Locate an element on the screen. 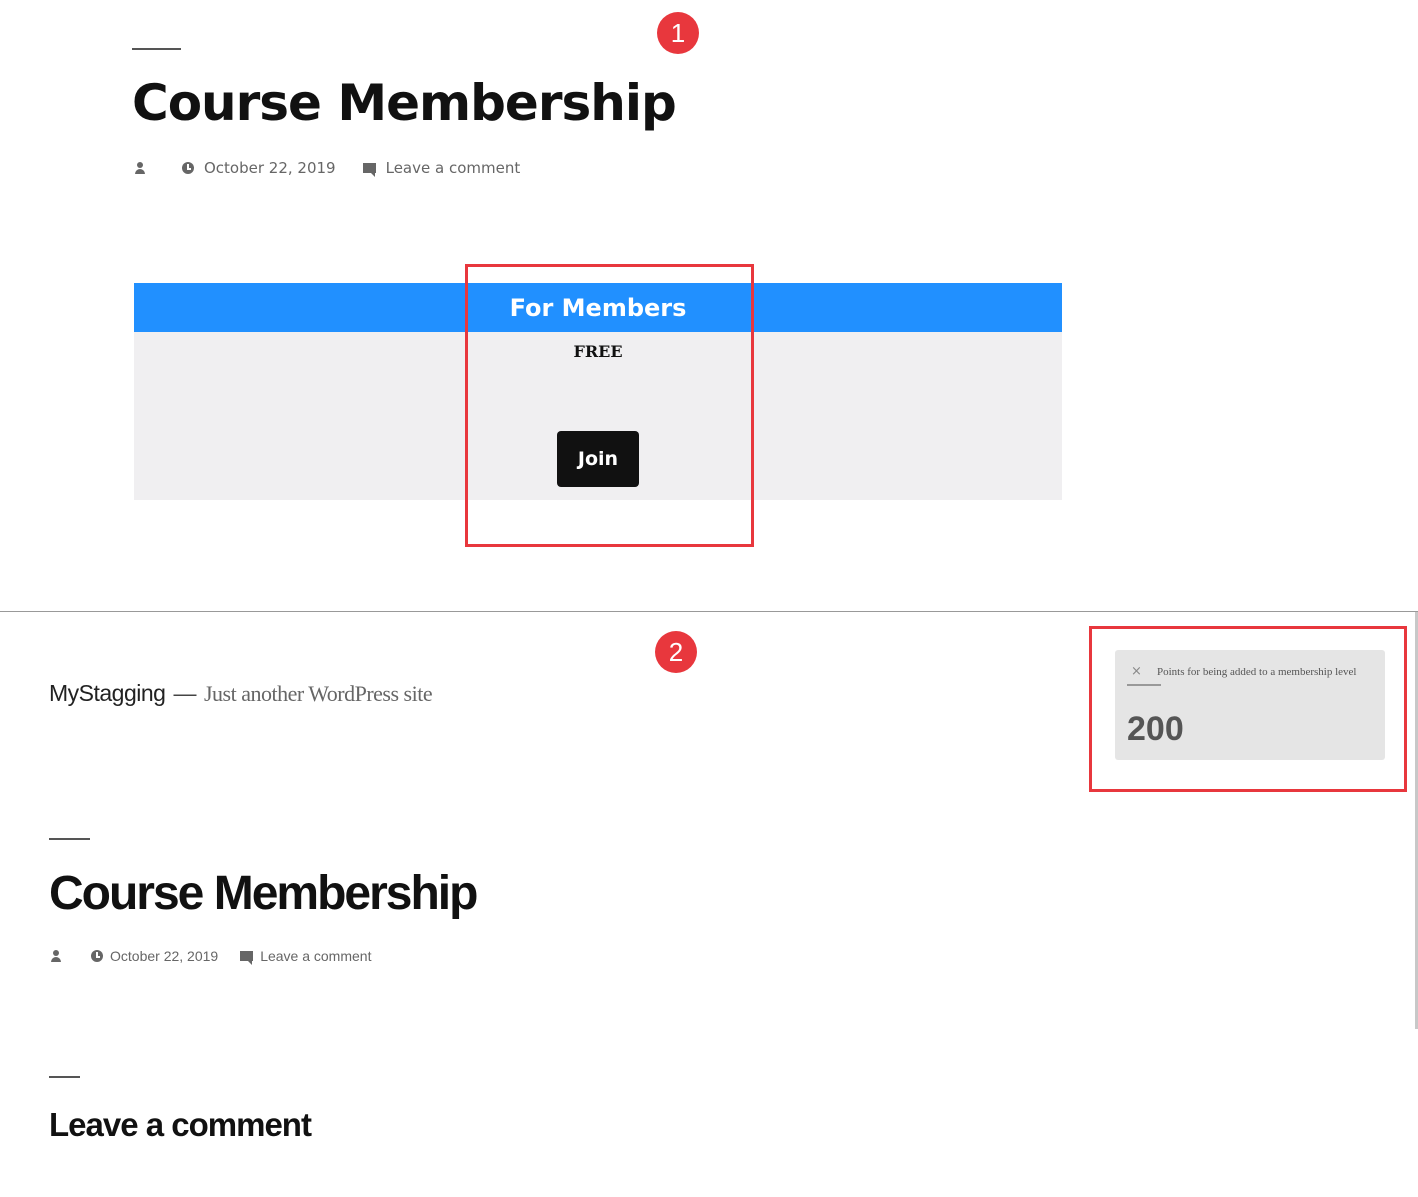  site-branding: MyStagging — Just another WordPress site is located at coordinates (241, 693).